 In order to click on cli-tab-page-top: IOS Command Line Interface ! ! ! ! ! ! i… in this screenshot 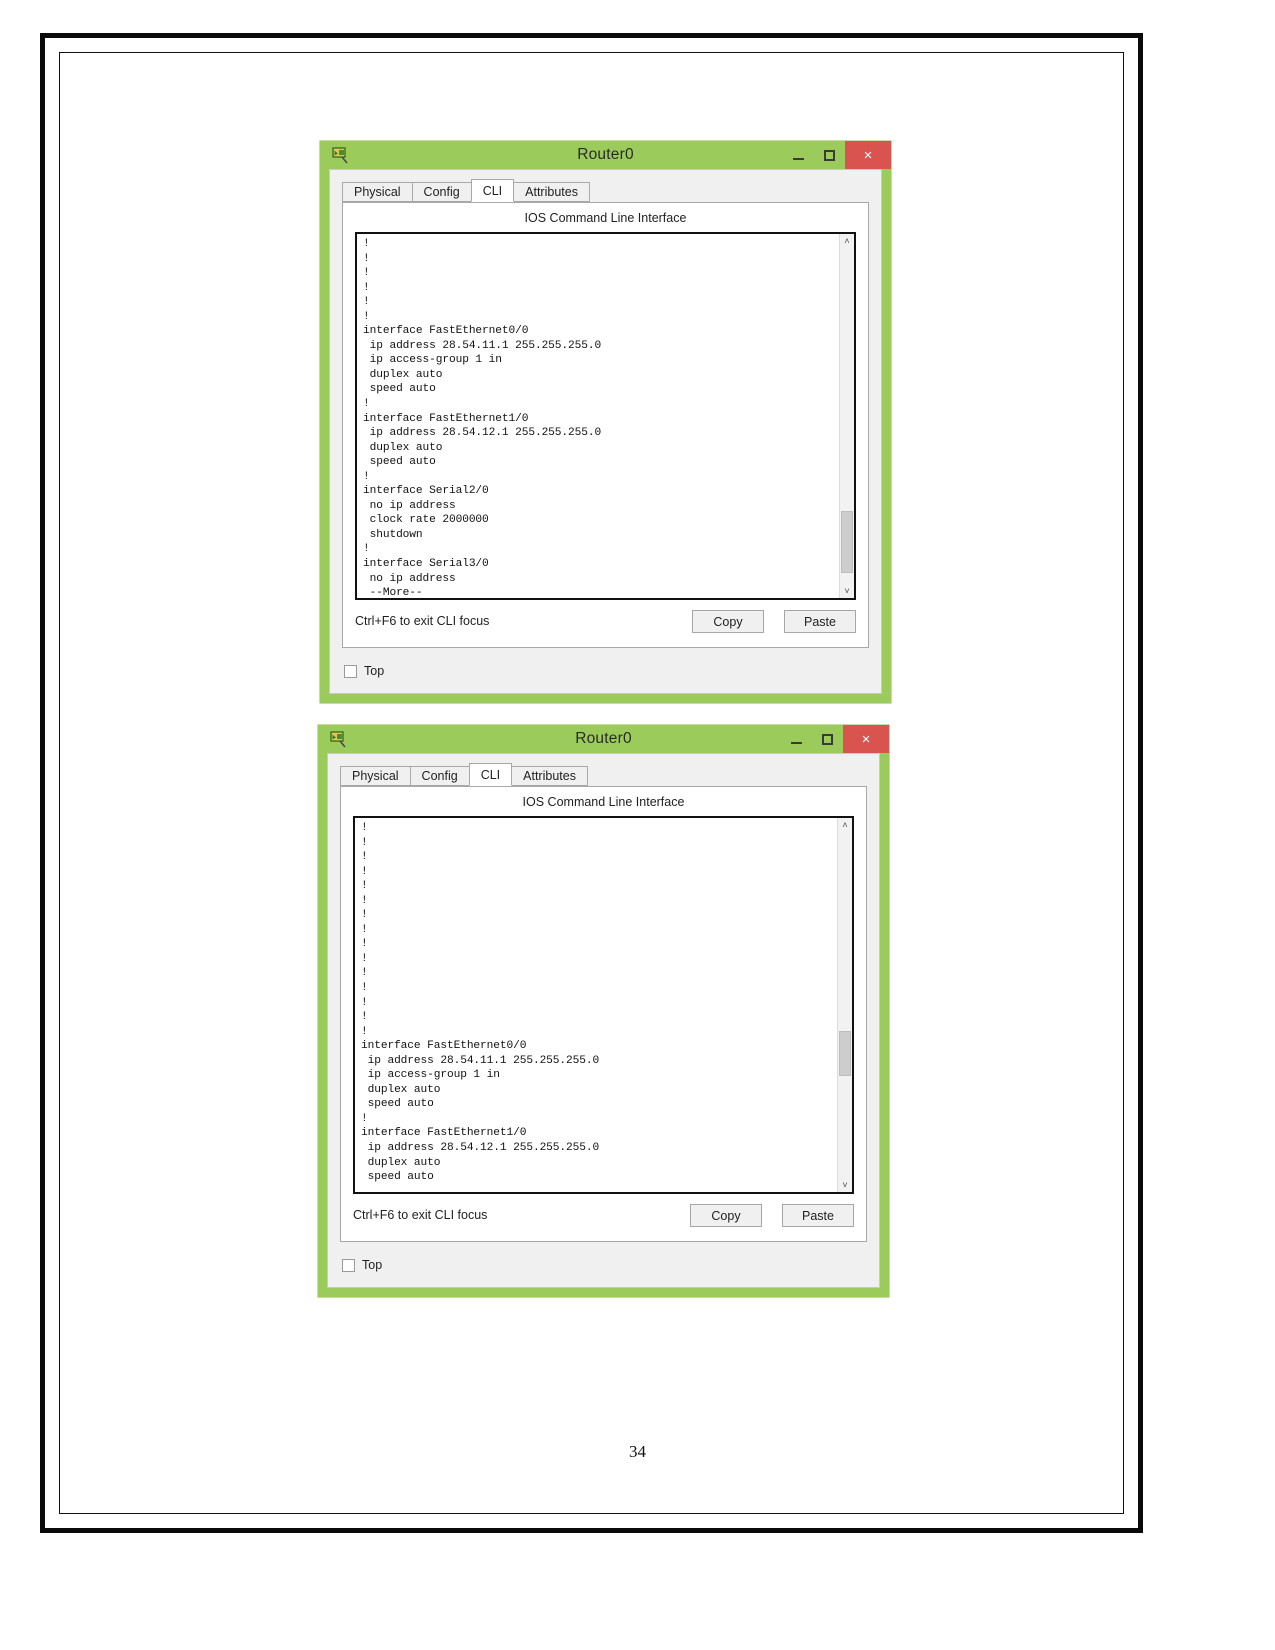, I will do `click(605, 425)`.